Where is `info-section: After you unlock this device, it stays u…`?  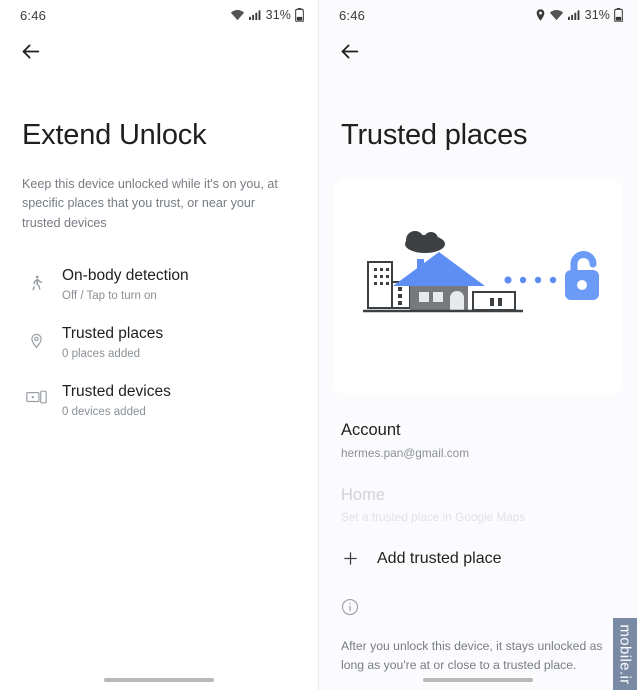 info-section: After you unlock this device, it stays u… is located at coordinates (478, 644).